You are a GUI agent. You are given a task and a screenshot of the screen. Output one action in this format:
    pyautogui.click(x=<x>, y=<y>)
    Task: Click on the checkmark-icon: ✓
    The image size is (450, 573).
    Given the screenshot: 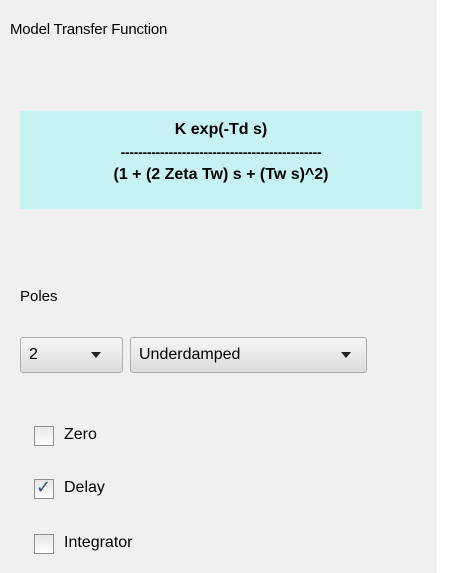 What is the action you would take?
    pyautogui.click(x=44, y=487)
    